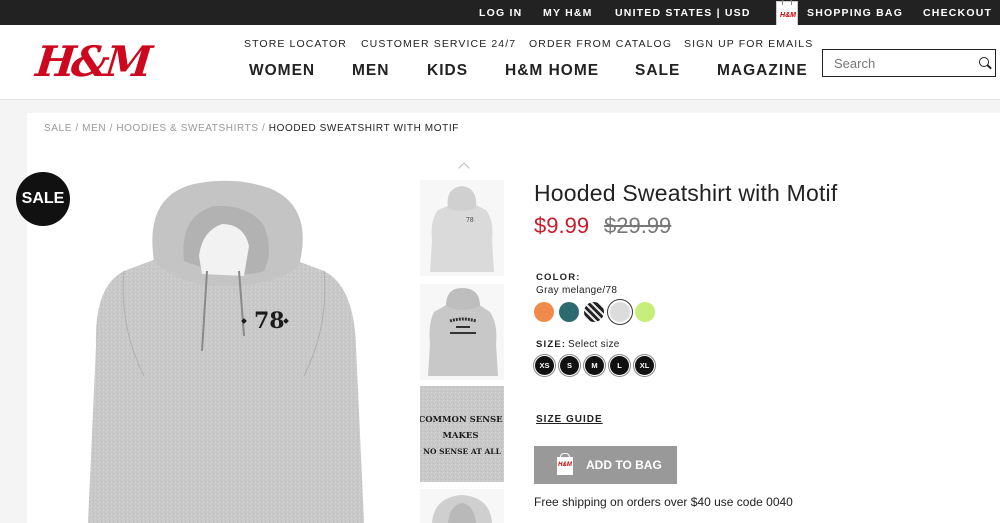 Image resolution: width=1000 pixels, height=523 pixels. What do you see at coordinates (562, 225) in the screenshot?
I see `sale-price: $9.99` at bounding box center [562, 225].